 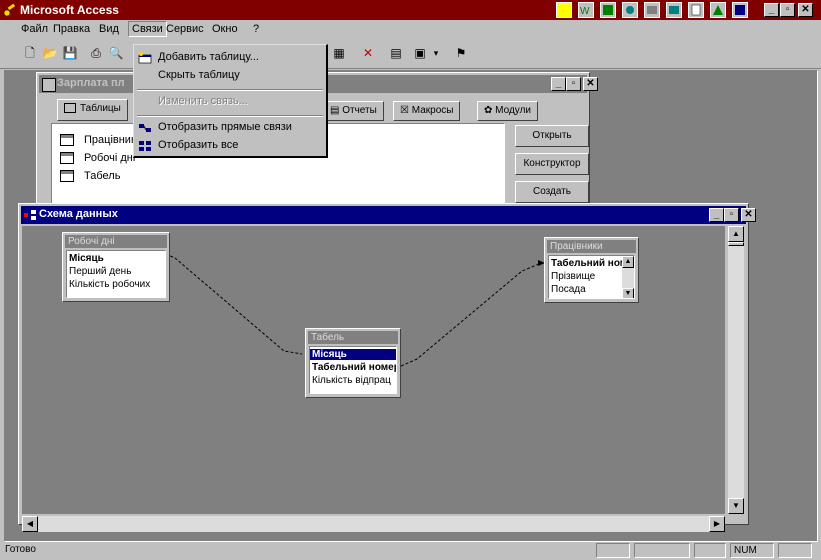 I want to click on scroll-left-icon: ◀, so click(x=30, y=524).